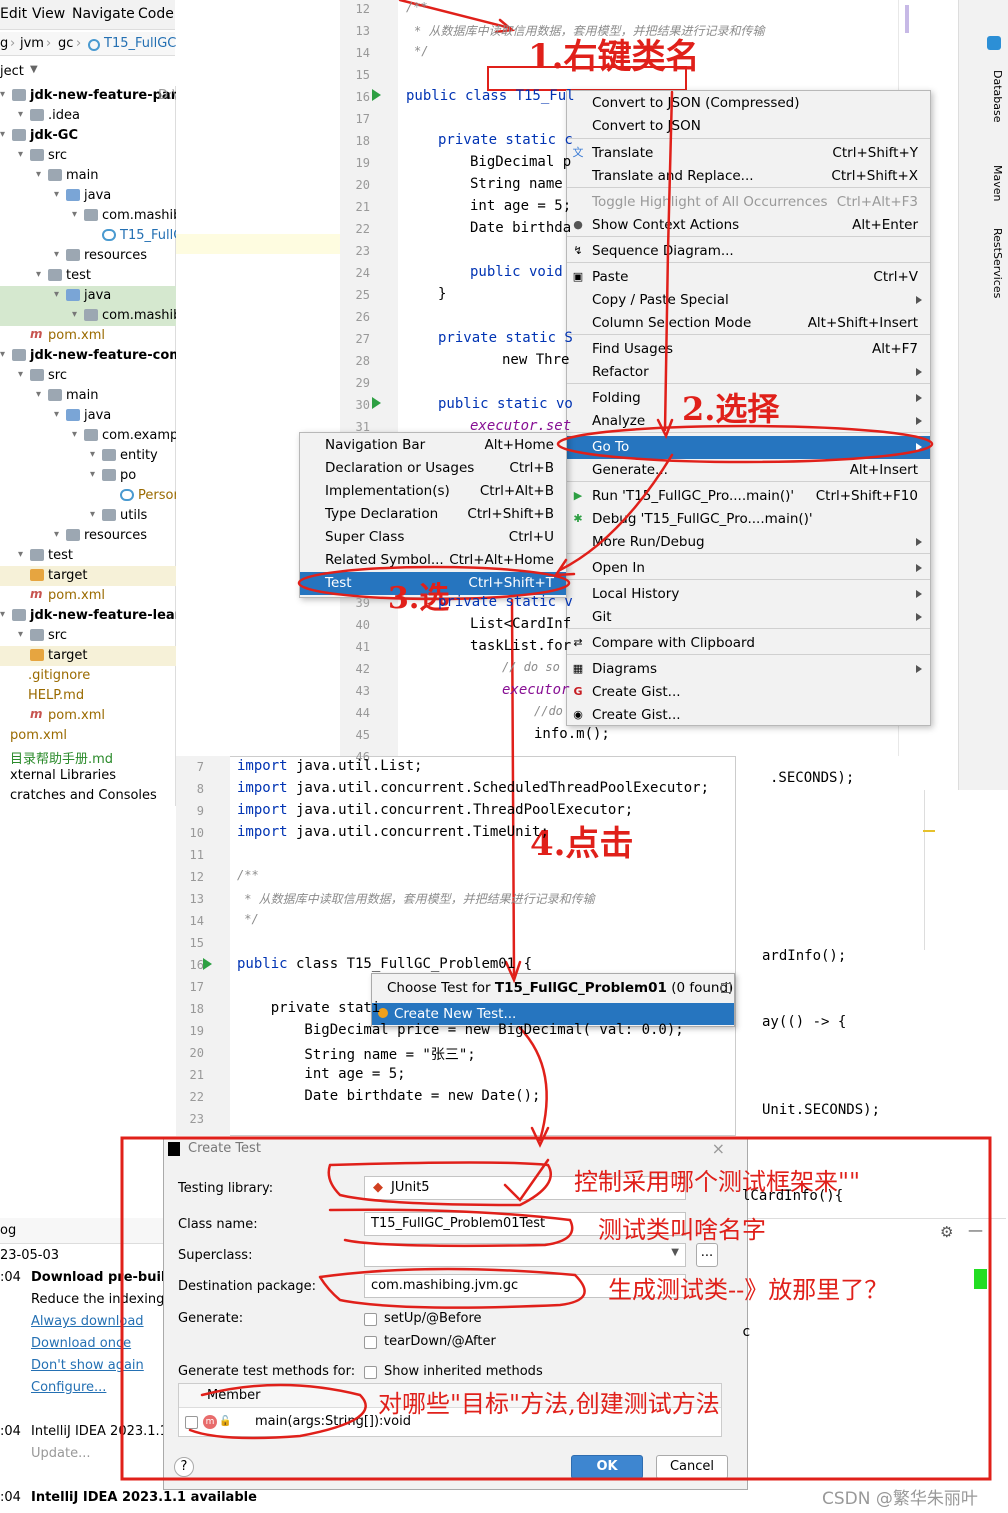 The image size is (1008, 1513). What do you see at coordinates (821, 1110) in the screenshot?
I see `code-snippet: Unit.SECONDS);` at bounding box center [821, 1110].